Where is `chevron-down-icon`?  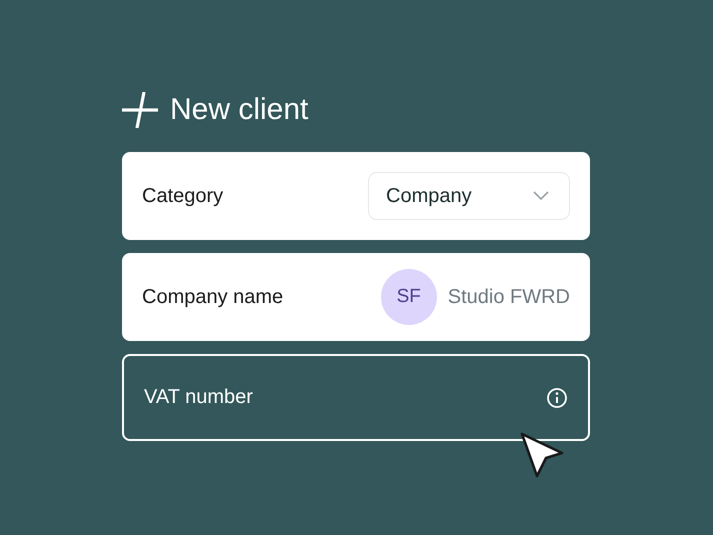
chevron-down-icon is located at coordinates (541, 196).